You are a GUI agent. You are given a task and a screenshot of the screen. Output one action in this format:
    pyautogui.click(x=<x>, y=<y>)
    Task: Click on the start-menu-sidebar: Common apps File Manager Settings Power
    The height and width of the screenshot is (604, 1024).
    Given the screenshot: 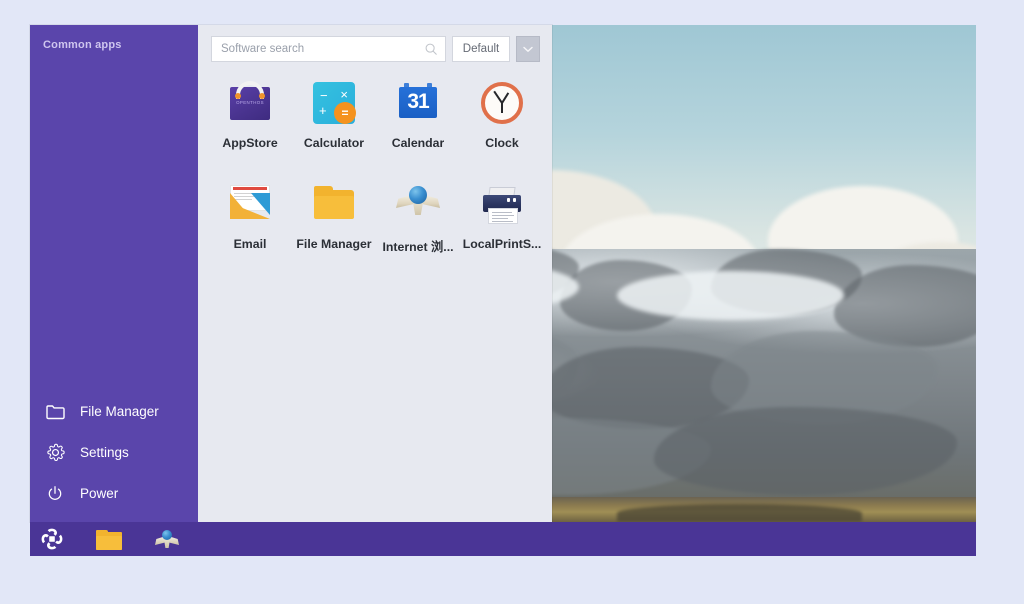 What is the action you would take?
    pyautogui.click(x=114, y=273)
    